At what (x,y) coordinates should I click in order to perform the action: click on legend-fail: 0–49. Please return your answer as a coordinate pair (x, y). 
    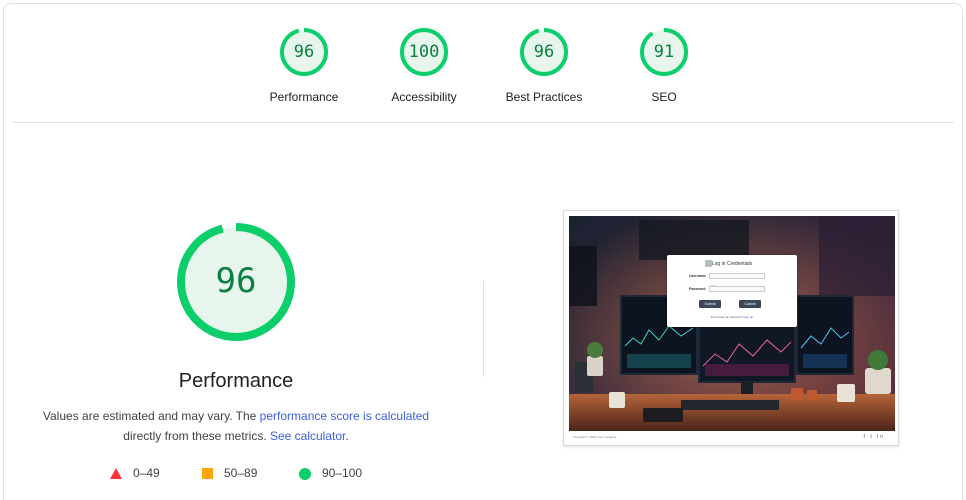
    Looking at the image, I should click on (135, 473).